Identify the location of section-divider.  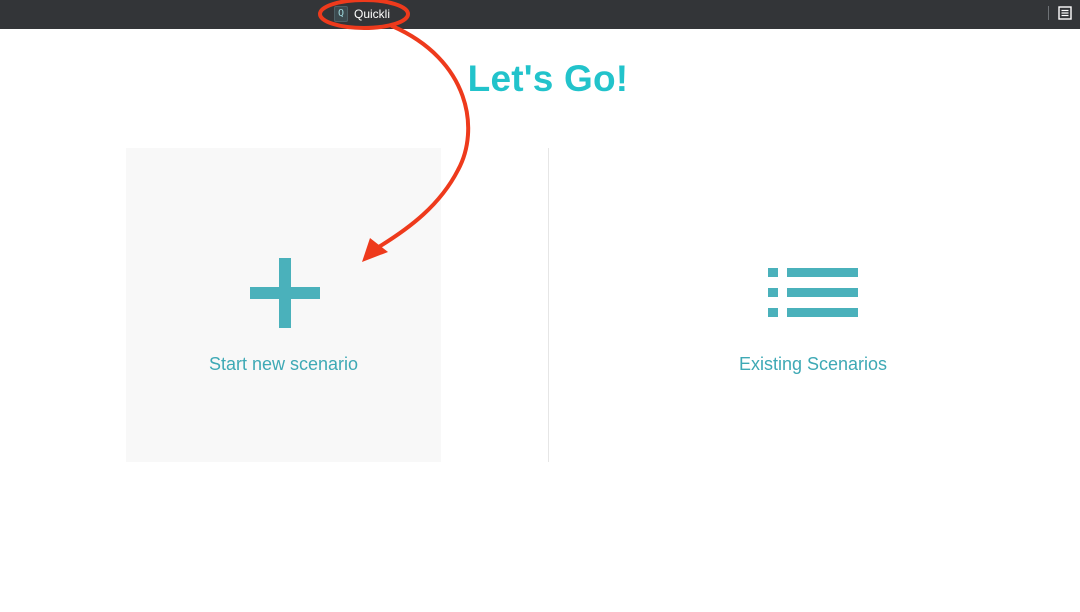
(548, 305).